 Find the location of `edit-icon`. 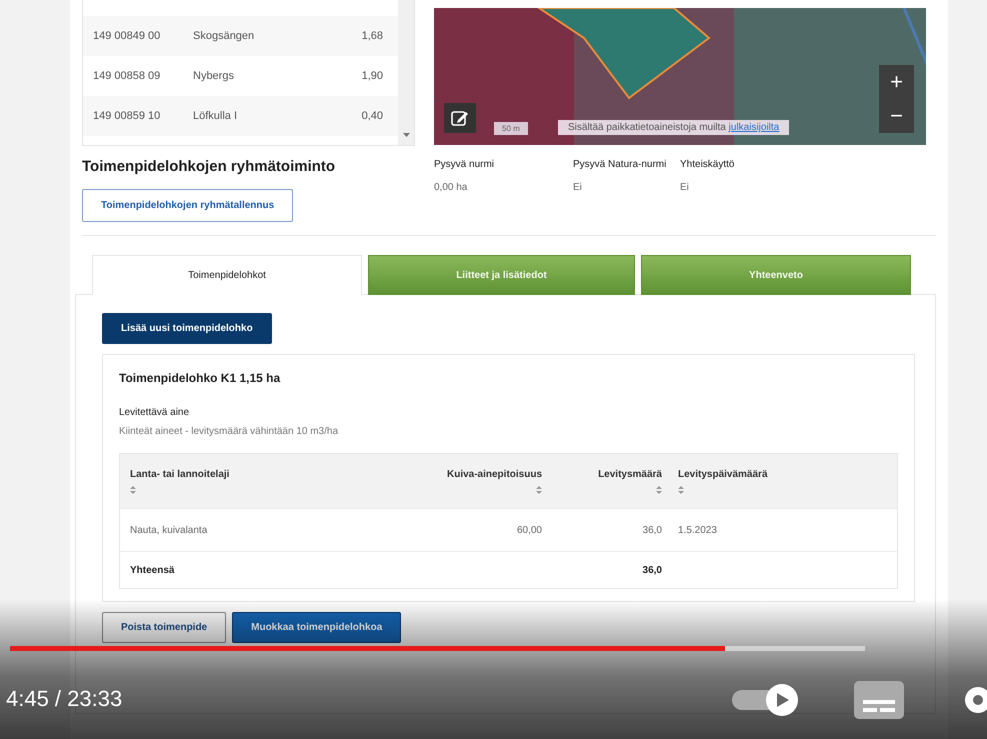

edit-icon is located at coordinates (460, 118).